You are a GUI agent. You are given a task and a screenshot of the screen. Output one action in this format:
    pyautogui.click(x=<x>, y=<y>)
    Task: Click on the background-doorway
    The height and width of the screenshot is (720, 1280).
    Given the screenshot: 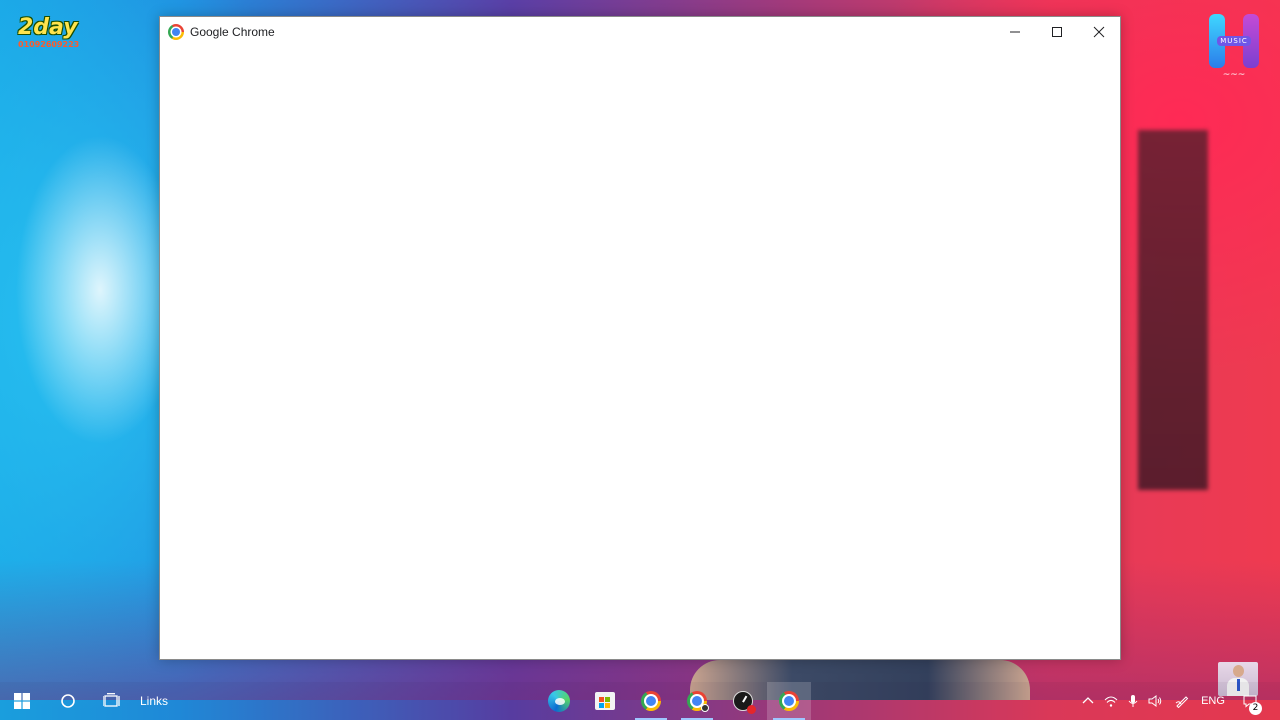 What is the action you would take?
    pyautogui.click(x=1173, y=310)
    